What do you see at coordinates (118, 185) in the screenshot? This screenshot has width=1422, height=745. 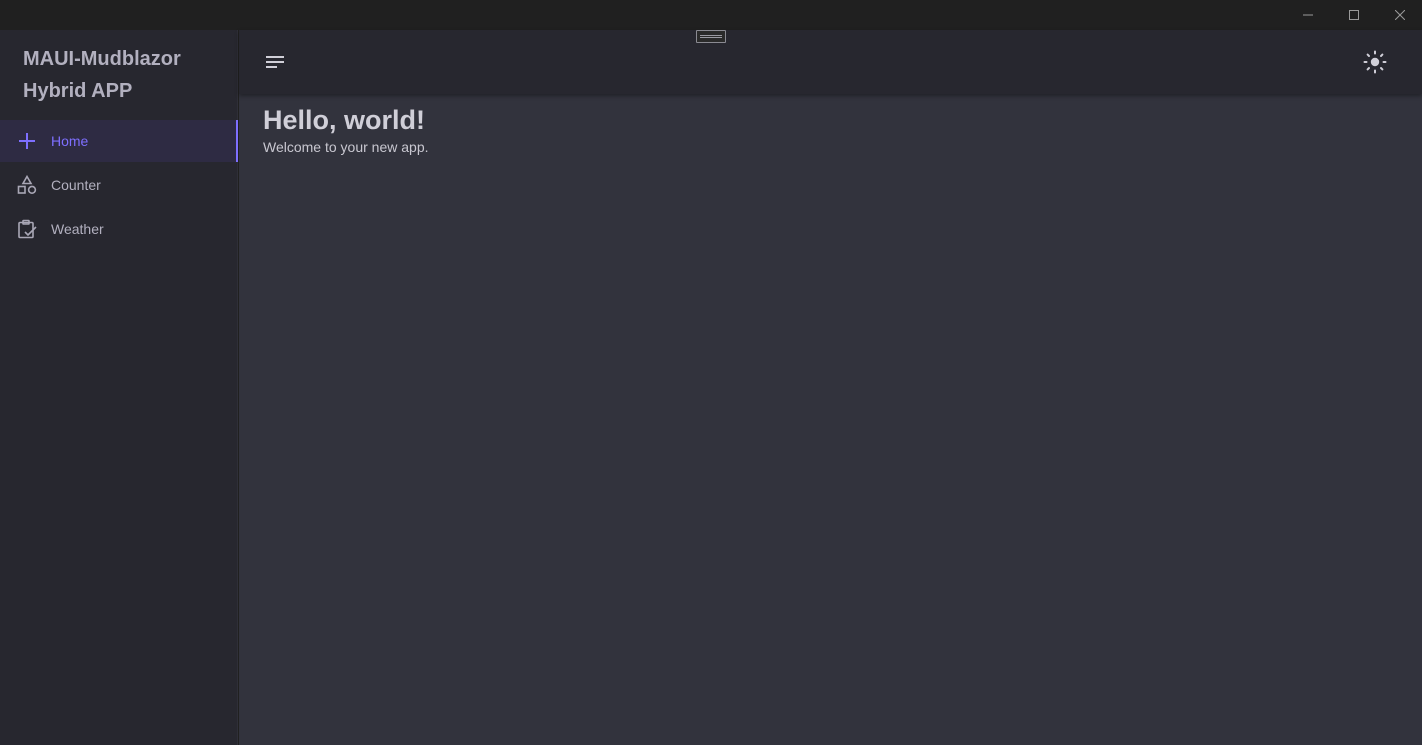 I see `nav-item-counter: Counter` at bounding box center [118, 185].